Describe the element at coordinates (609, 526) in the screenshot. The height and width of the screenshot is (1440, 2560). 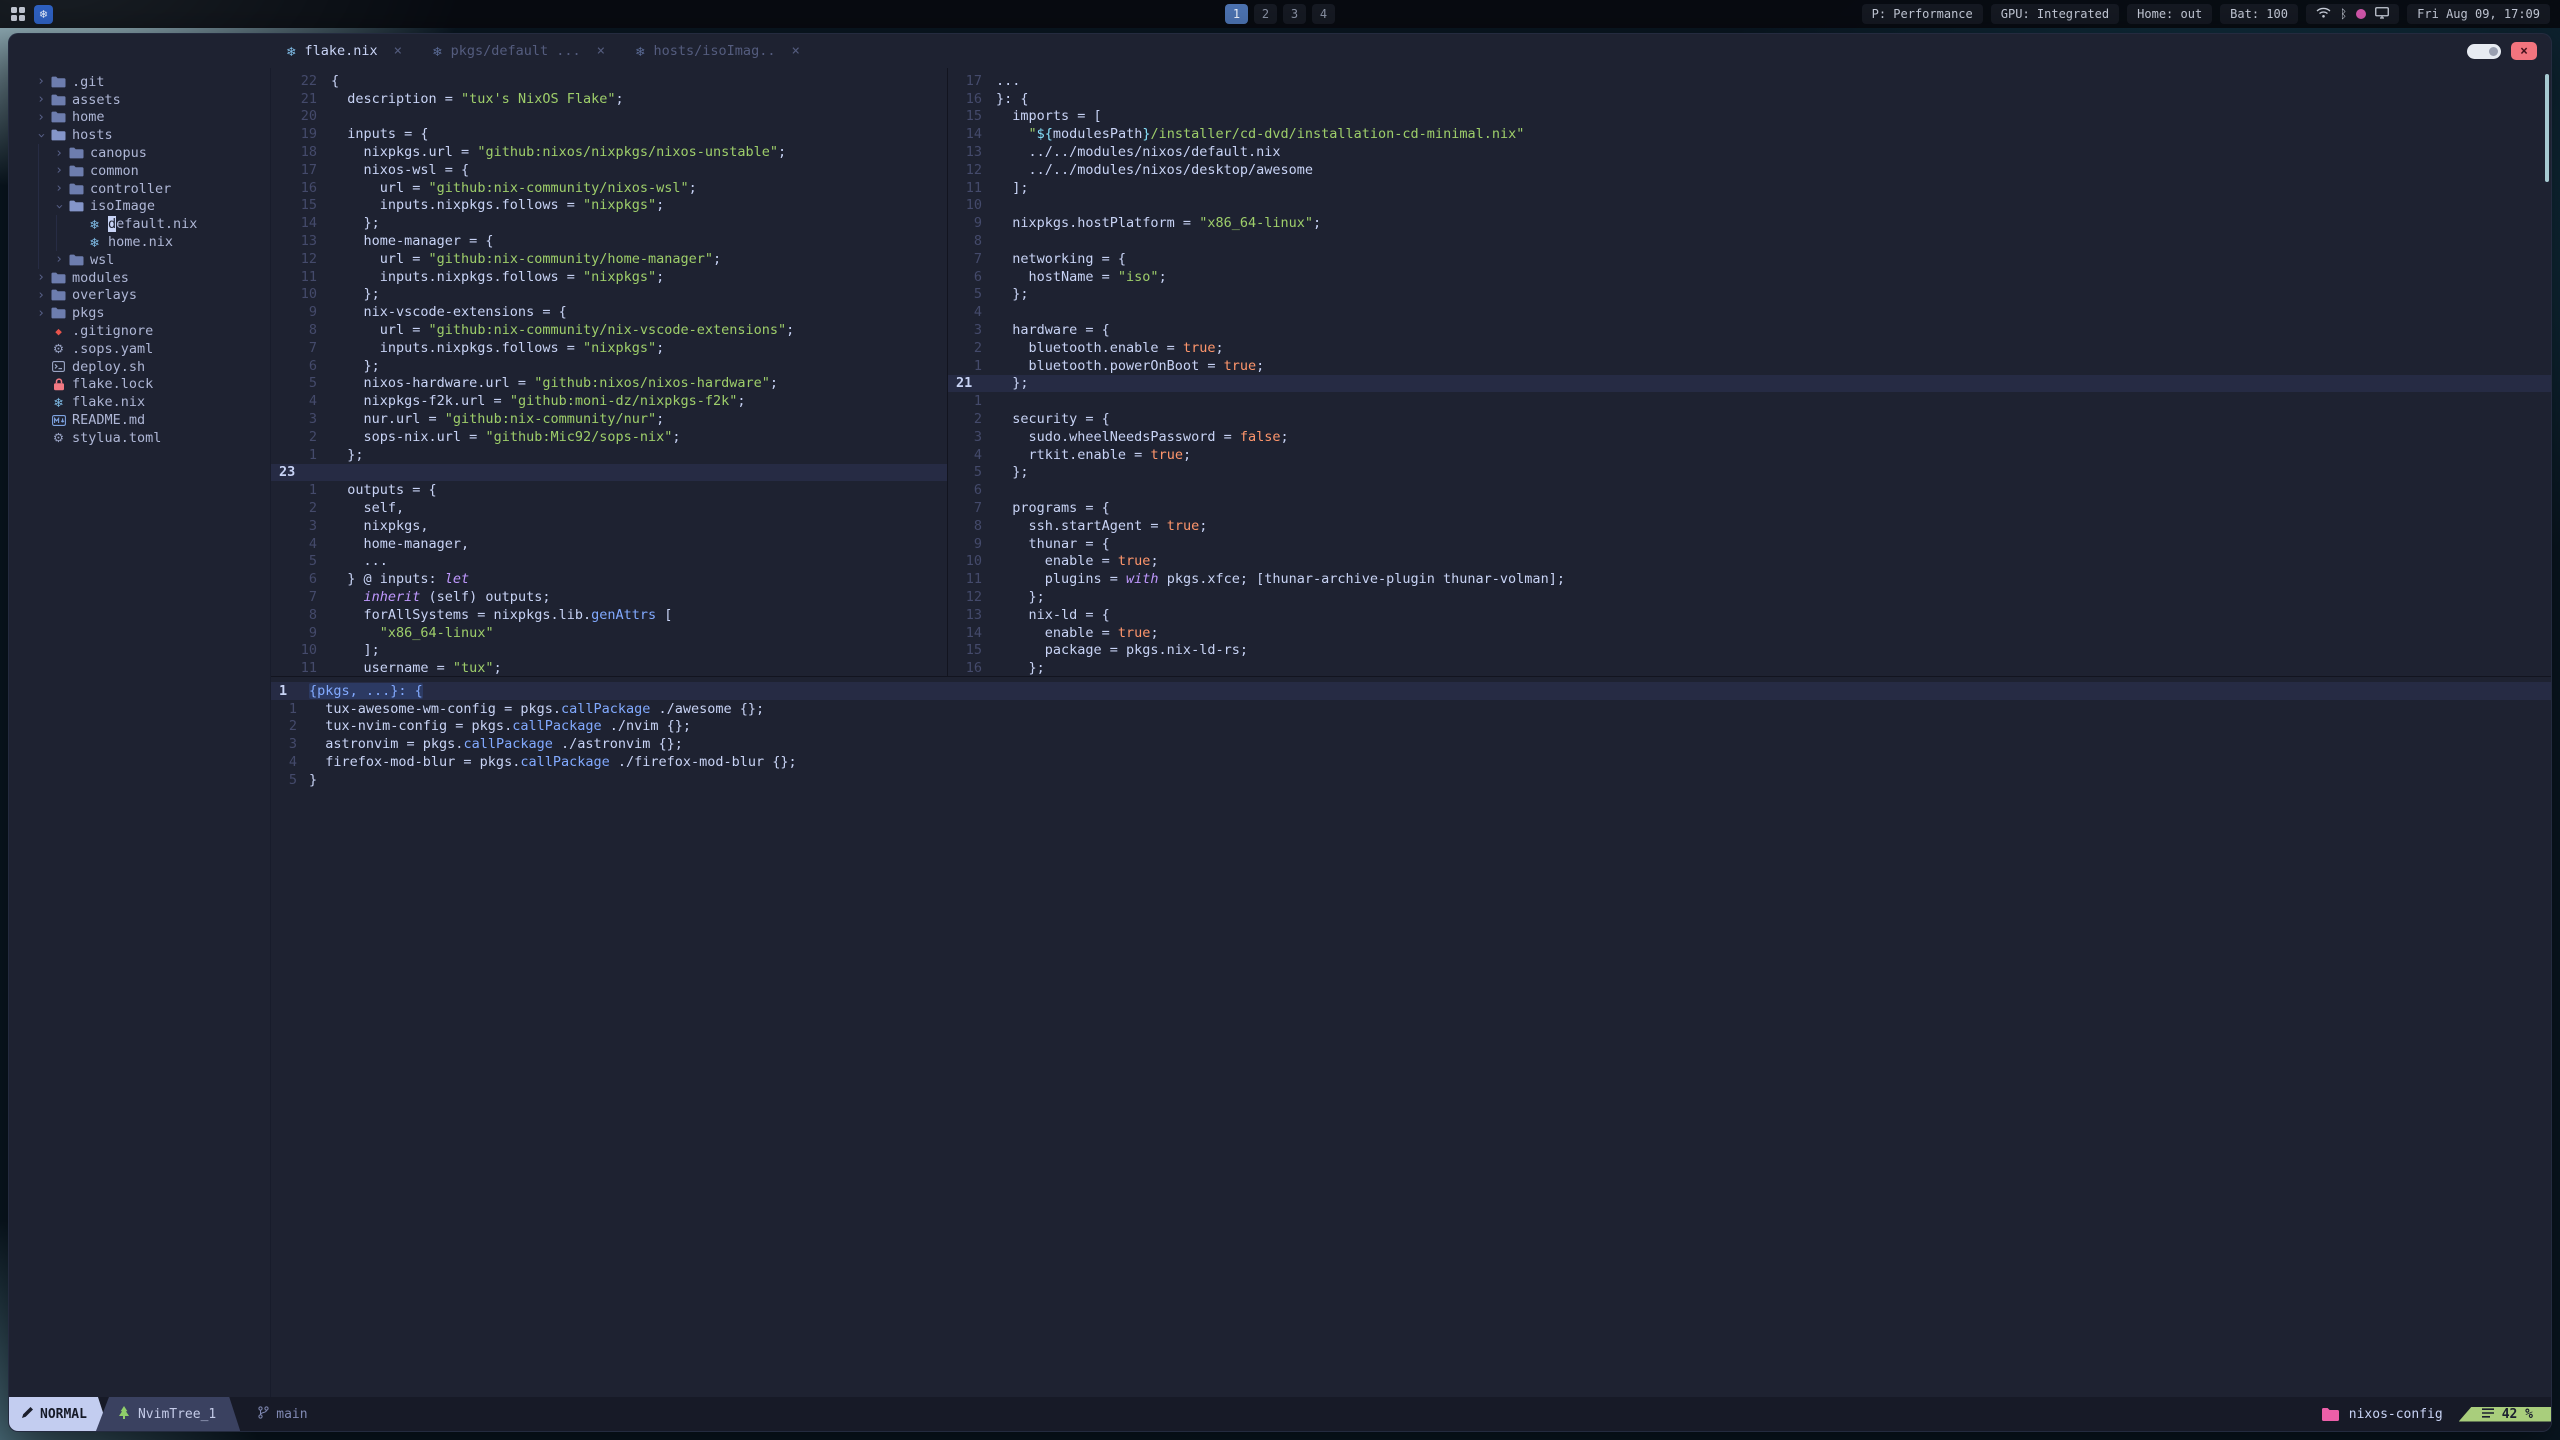
I see `code-line: 3 nixpkgs,` at that location.